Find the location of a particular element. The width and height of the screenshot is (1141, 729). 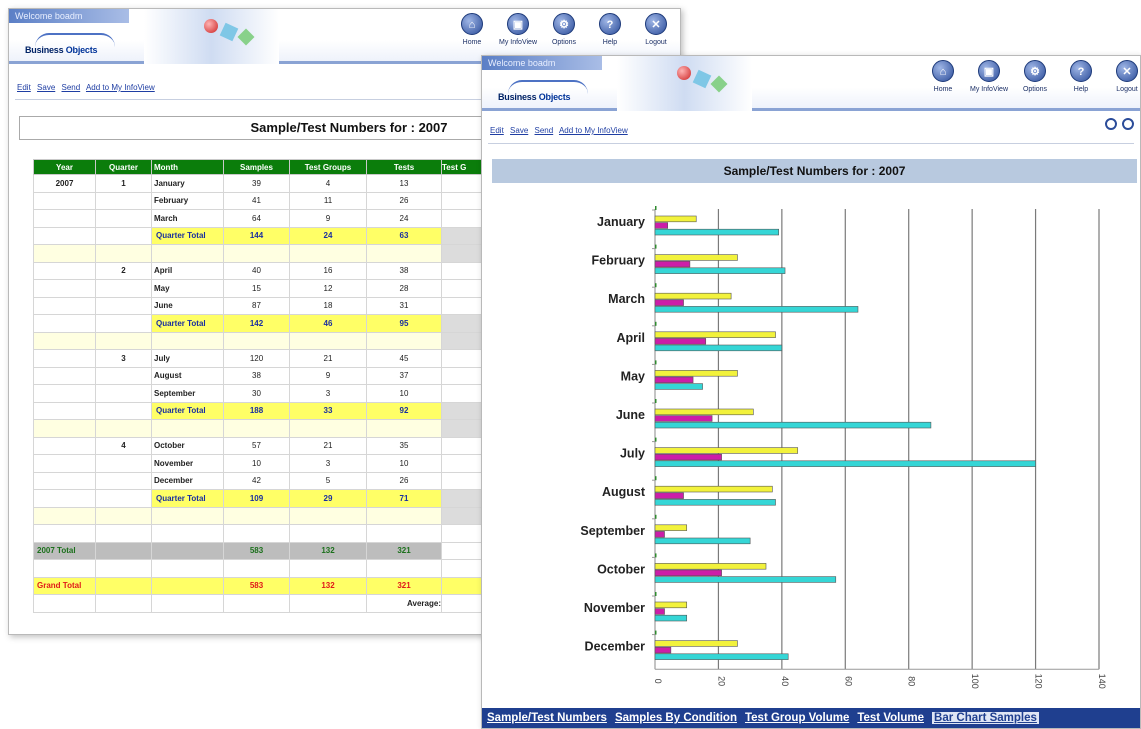

quarter-total-label: Quarter Total is located at coordinates (187, 498).